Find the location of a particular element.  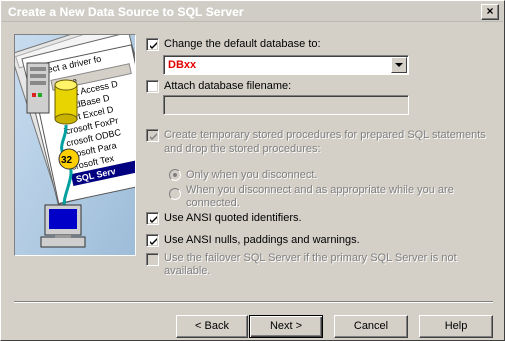

ansi-nulls-checkbox is located at coordinates (152, 240).